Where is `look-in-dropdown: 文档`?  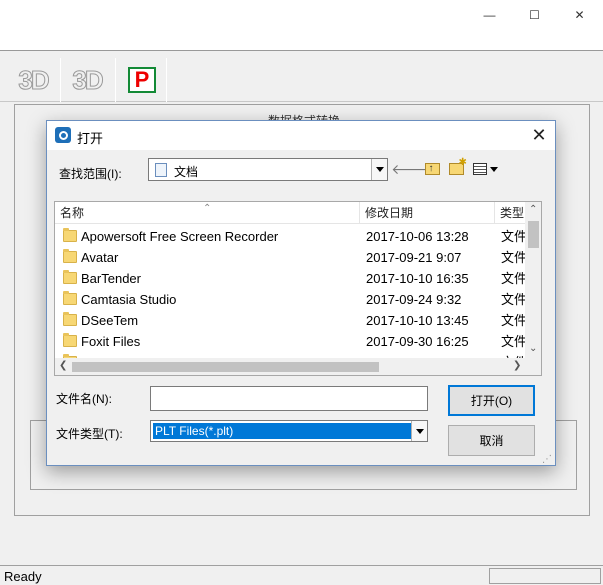
look-in-dropdown: 文档 is located at coordinates (268, 169).